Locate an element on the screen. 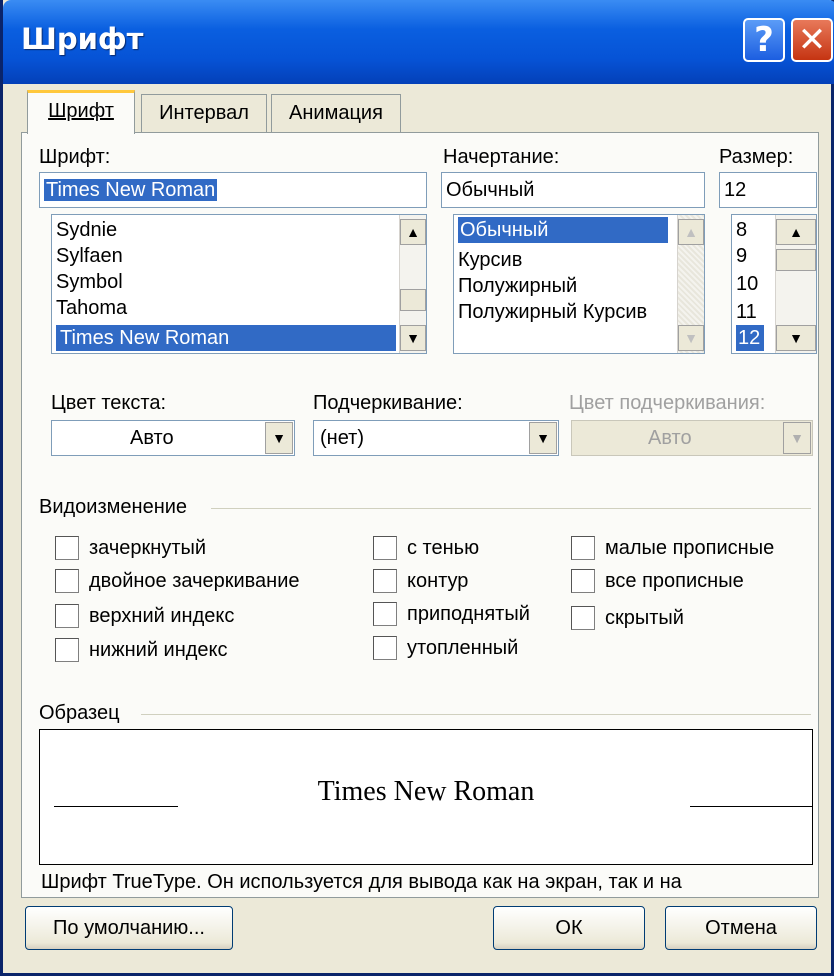  list-item-selected: Обычный is located at coordinates (563, 230).